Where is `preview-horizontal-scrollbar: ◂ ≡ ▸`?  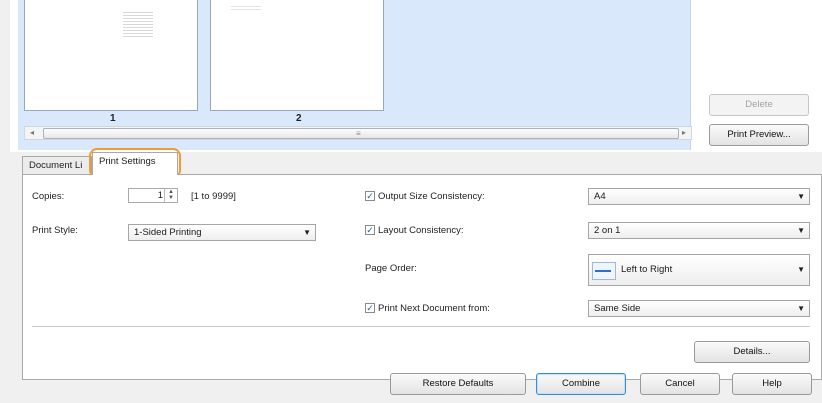
preview-horizontal-scrollbar: ◂ ≡ ▸ is located at coordinates (358, 133).